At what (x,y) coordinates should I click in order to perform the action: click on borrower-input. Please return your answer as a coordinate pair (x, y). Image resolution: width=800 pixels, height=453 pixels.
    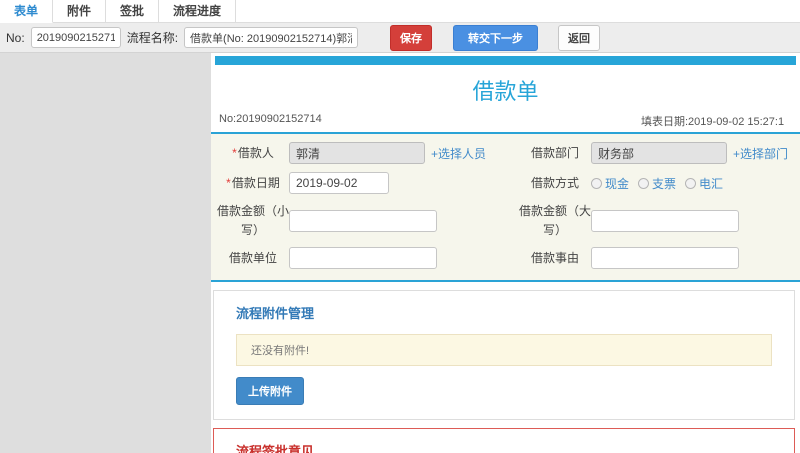
    Looking at the image, I should click on (357, 153).